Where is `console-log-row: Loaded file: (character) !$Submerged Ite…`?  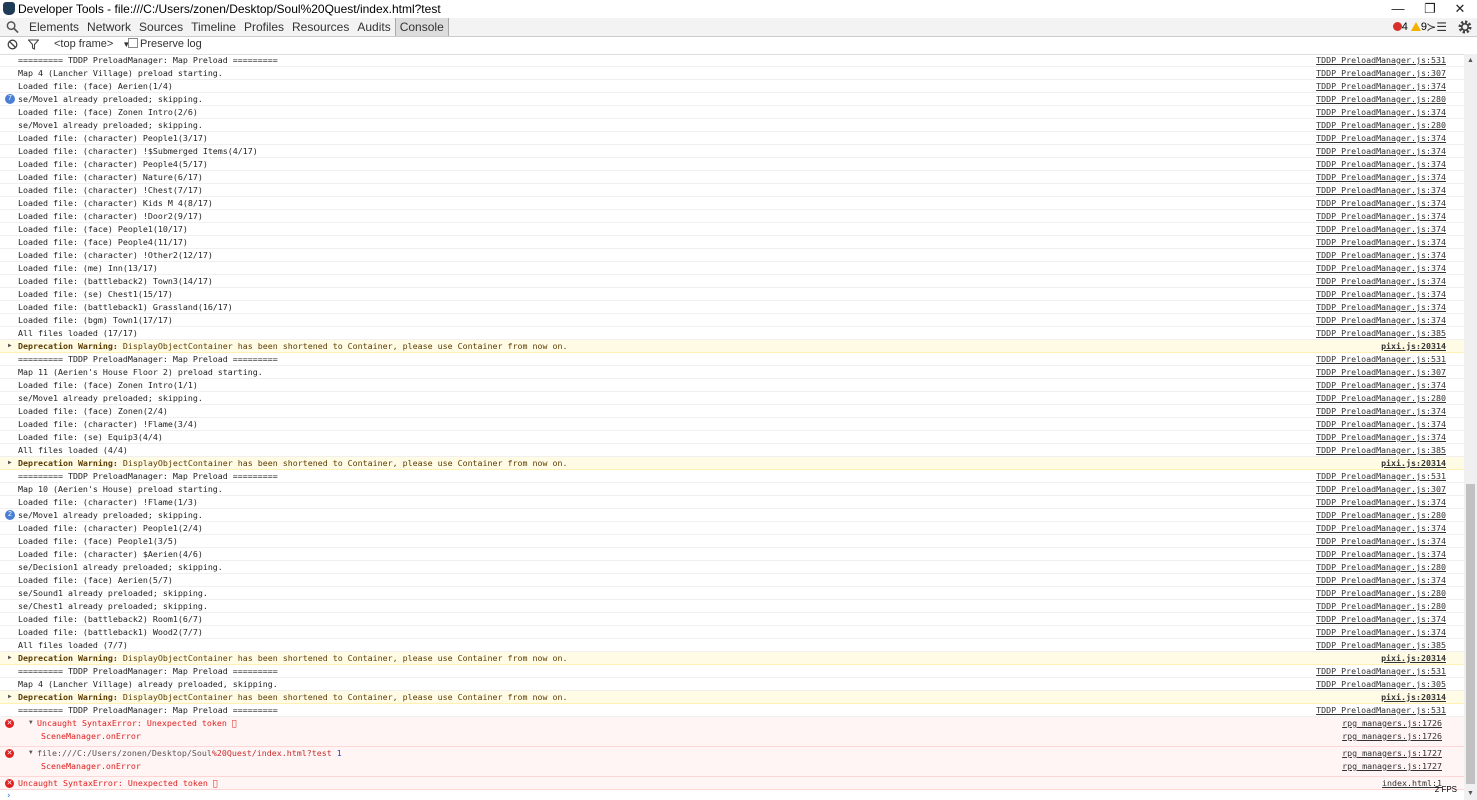
console-log-row: Loaded file: (character) !$Submerged Ite… is located at coordinates (732, 151).